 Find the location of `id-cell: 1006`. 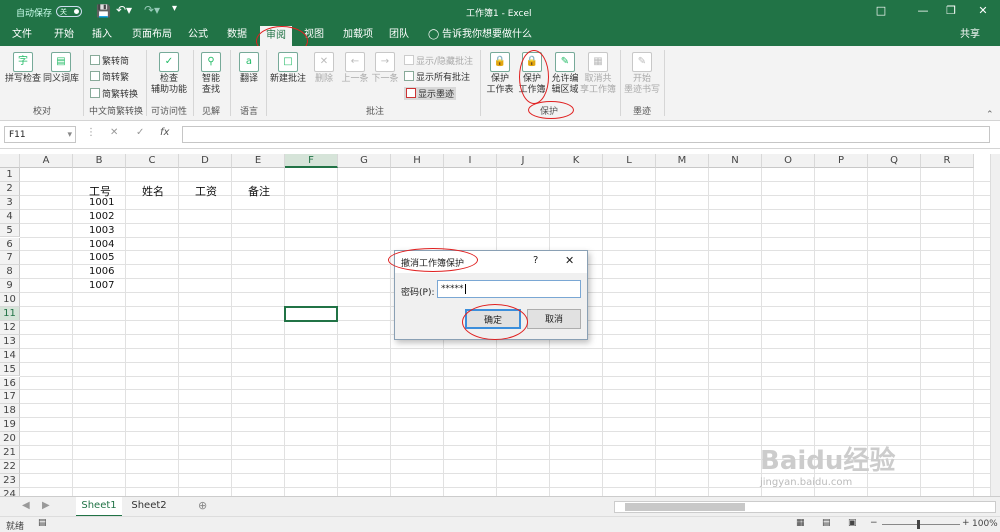

id-cell: 1006 is located at coordinates (101, 271).